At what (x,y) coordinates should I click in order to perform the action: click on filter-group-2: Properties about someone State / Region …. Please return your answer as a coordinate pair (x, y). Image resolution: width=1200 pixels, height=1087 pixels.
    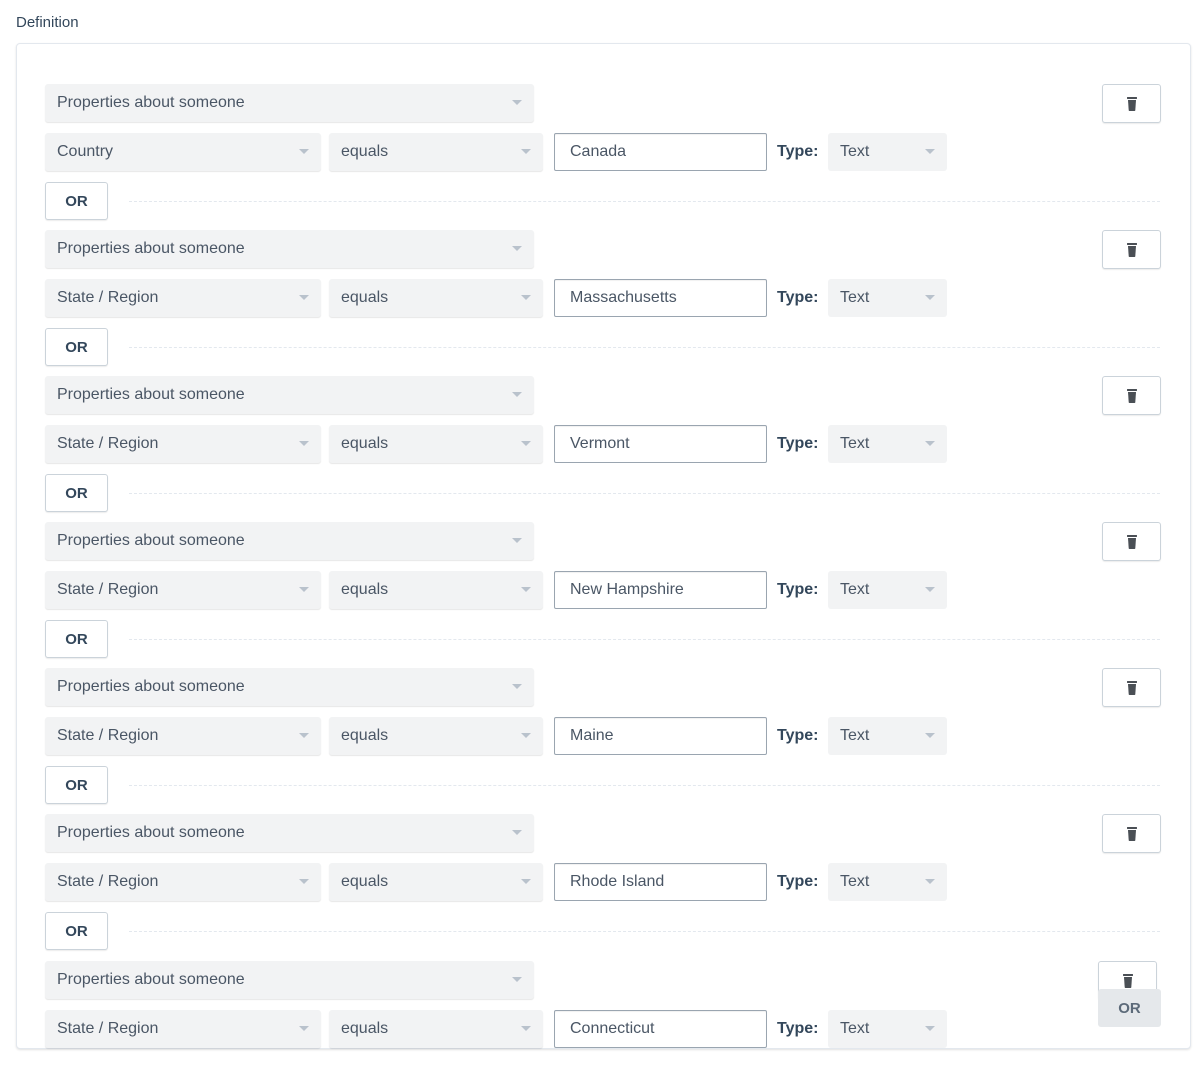
    Looking at the image, I should click on (603, 288).